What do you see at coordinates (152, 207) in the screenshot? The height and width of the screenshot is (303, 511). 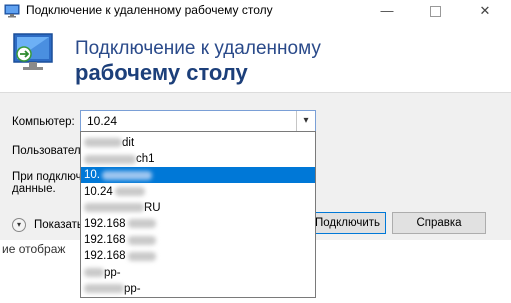 I see `dropdown-item-text: RU` at bounding box center [152, 207].